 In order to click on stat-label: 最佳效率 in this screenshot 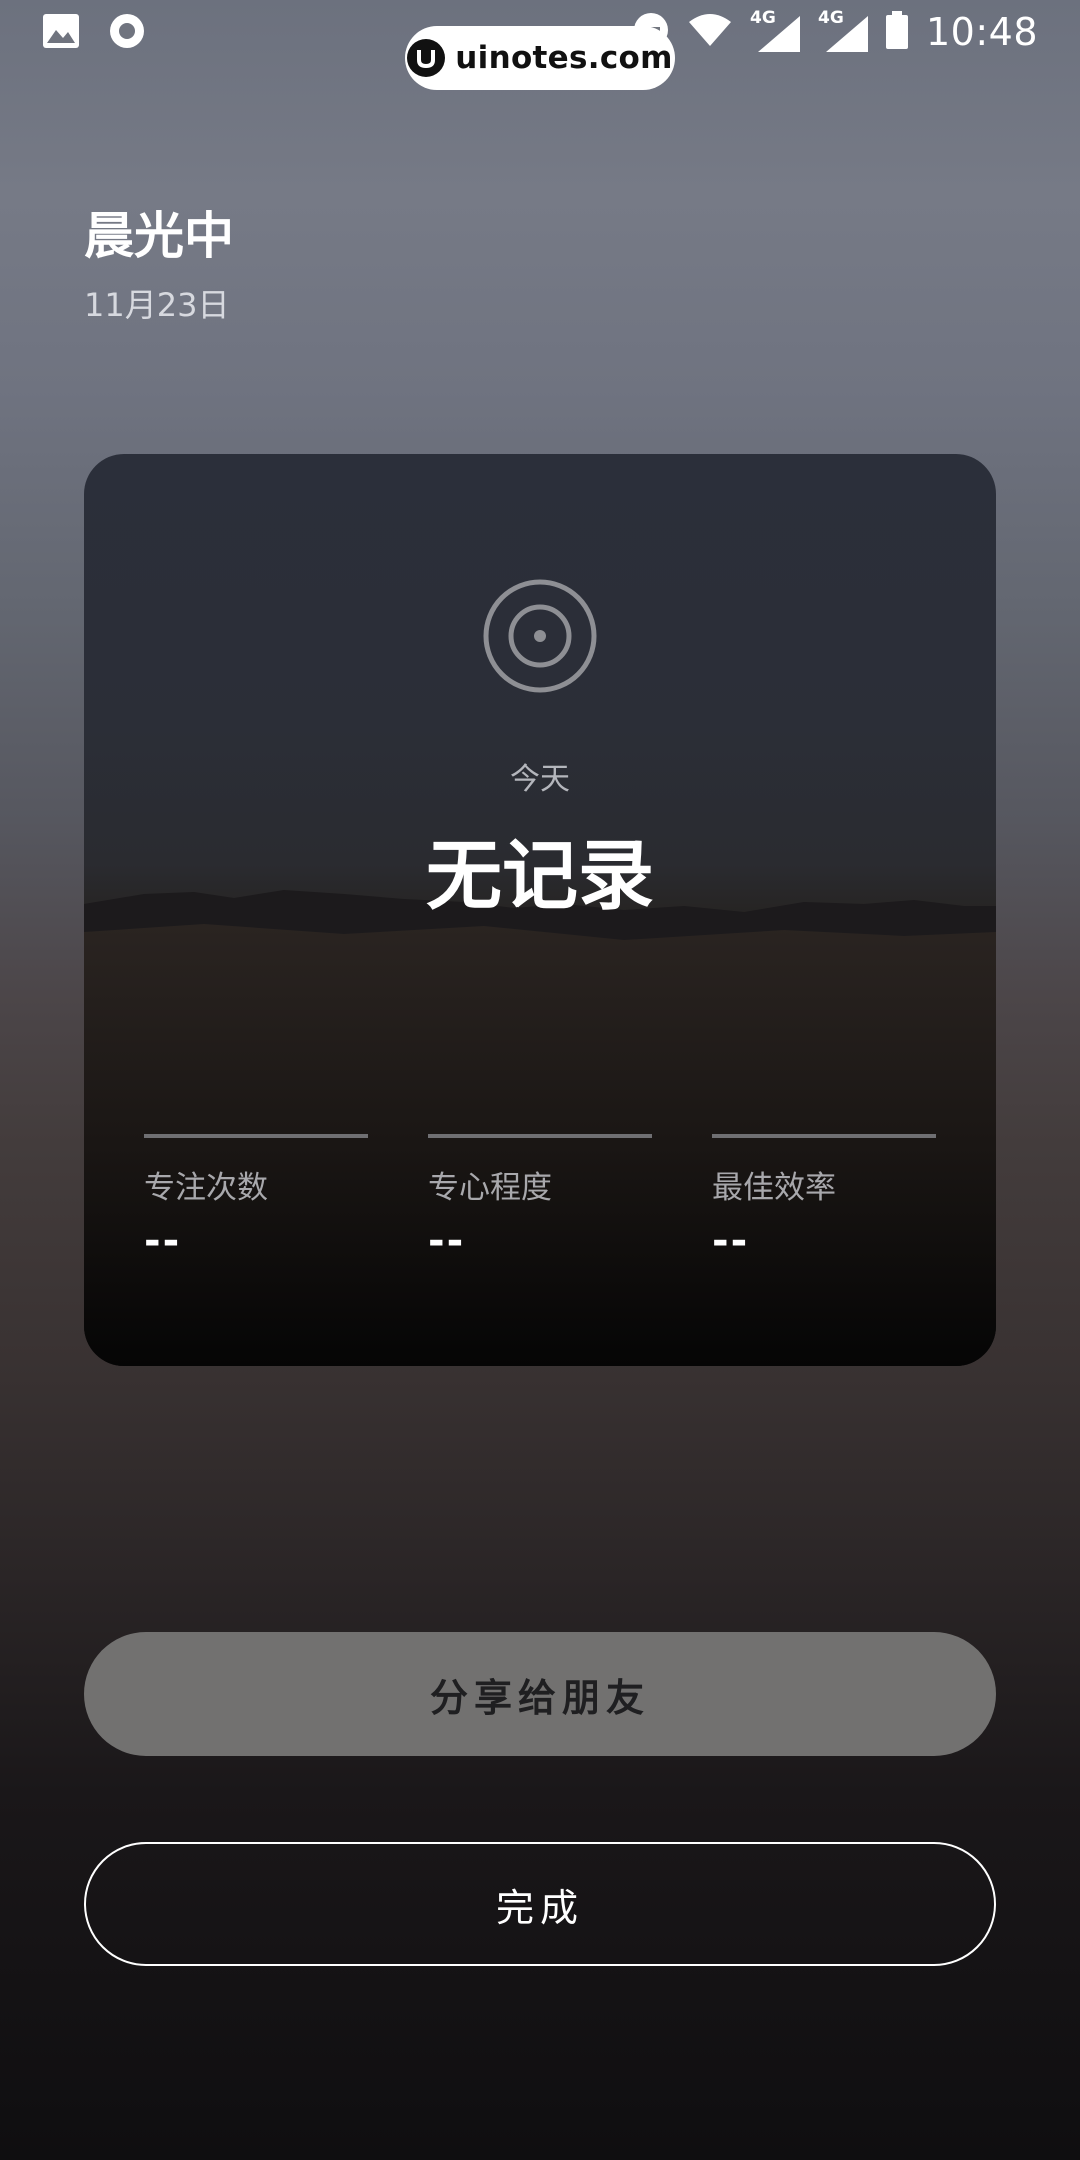, I will do `click(774, 1188)`.